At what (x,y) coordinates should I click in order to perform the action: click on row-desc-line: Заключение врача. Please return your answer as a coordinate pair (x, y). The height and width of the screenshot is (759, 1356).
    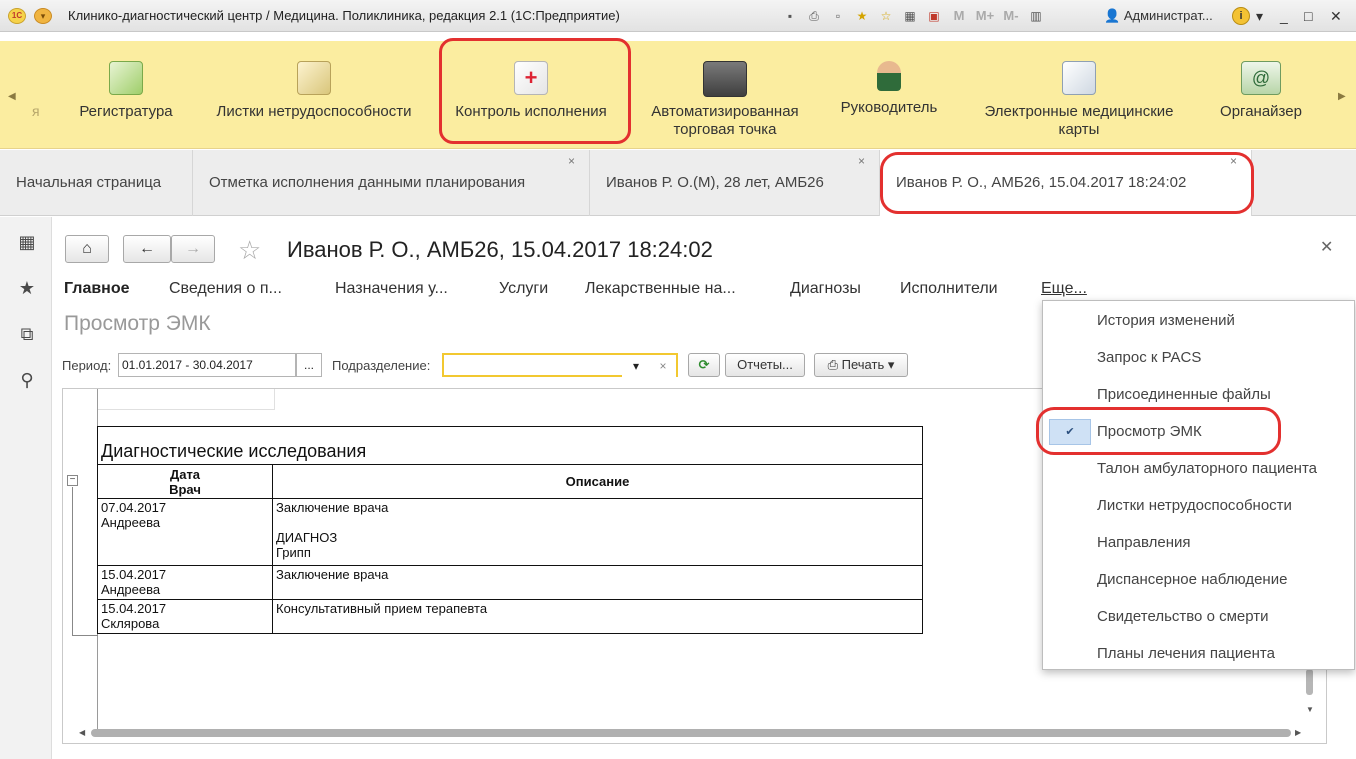
    Looking at the image, I should click on (332, 574).